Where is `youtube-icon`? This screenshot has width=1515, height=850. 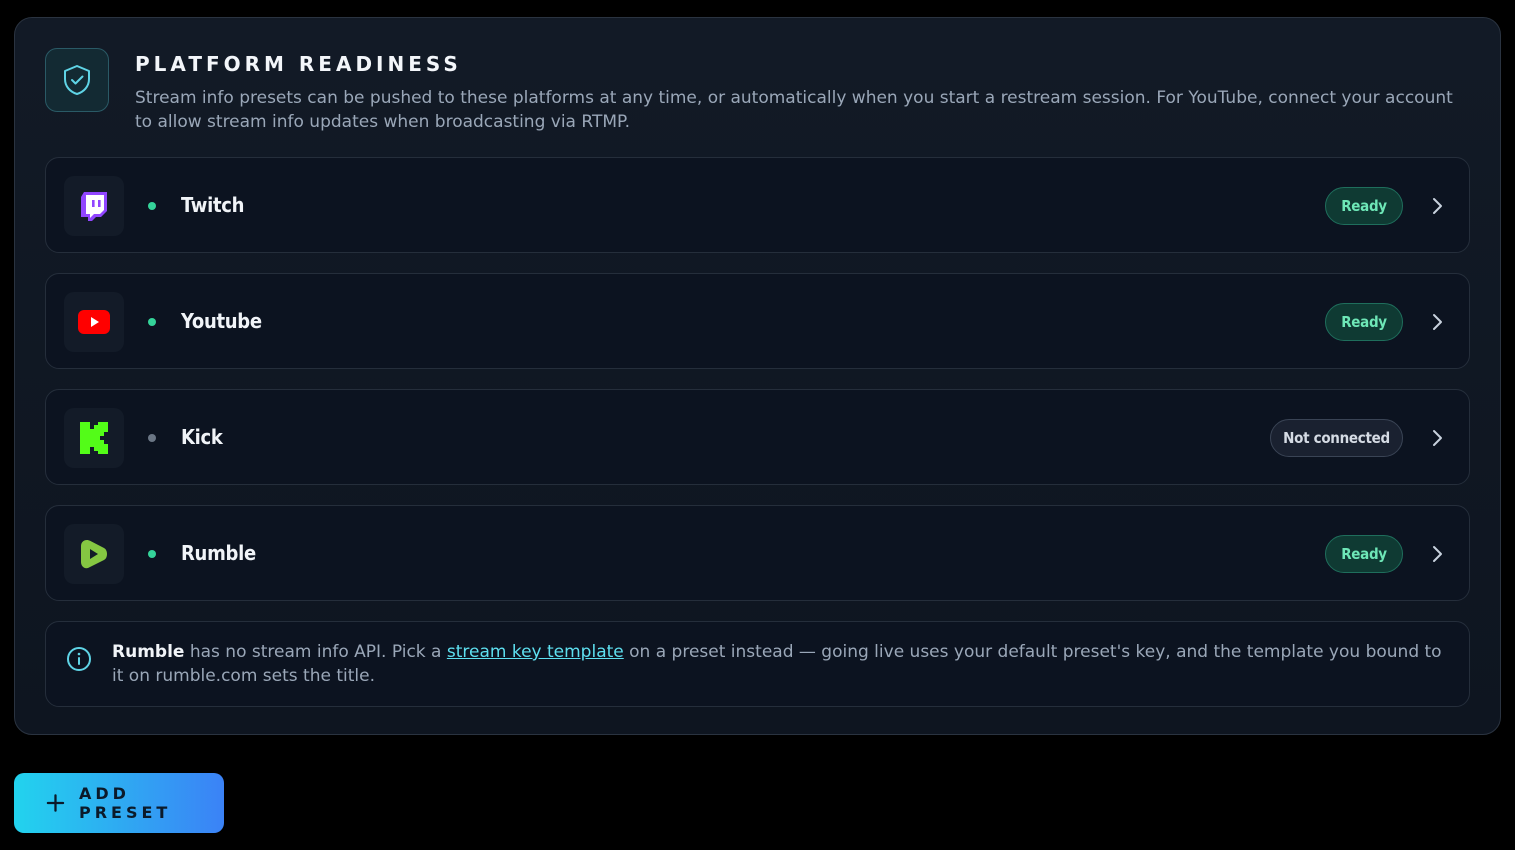
youtube-icon is located at coordinates (94, 322).